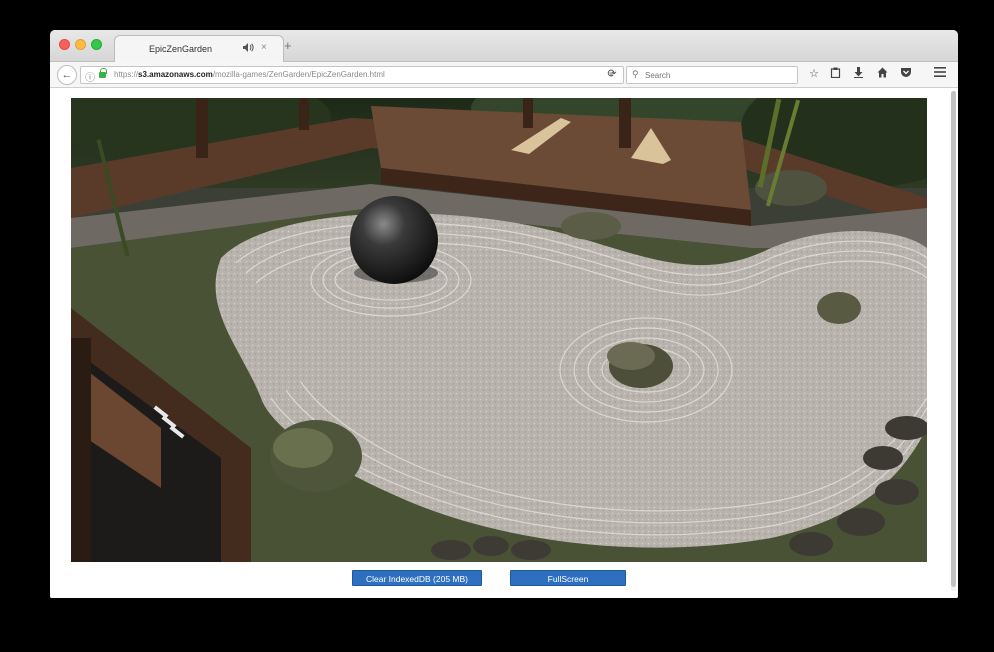 The image size is (994, 652). Describe the element at coordinates (175, 74) in the screenshot. I see `url-host: s3.amazonaws.com` at that location.